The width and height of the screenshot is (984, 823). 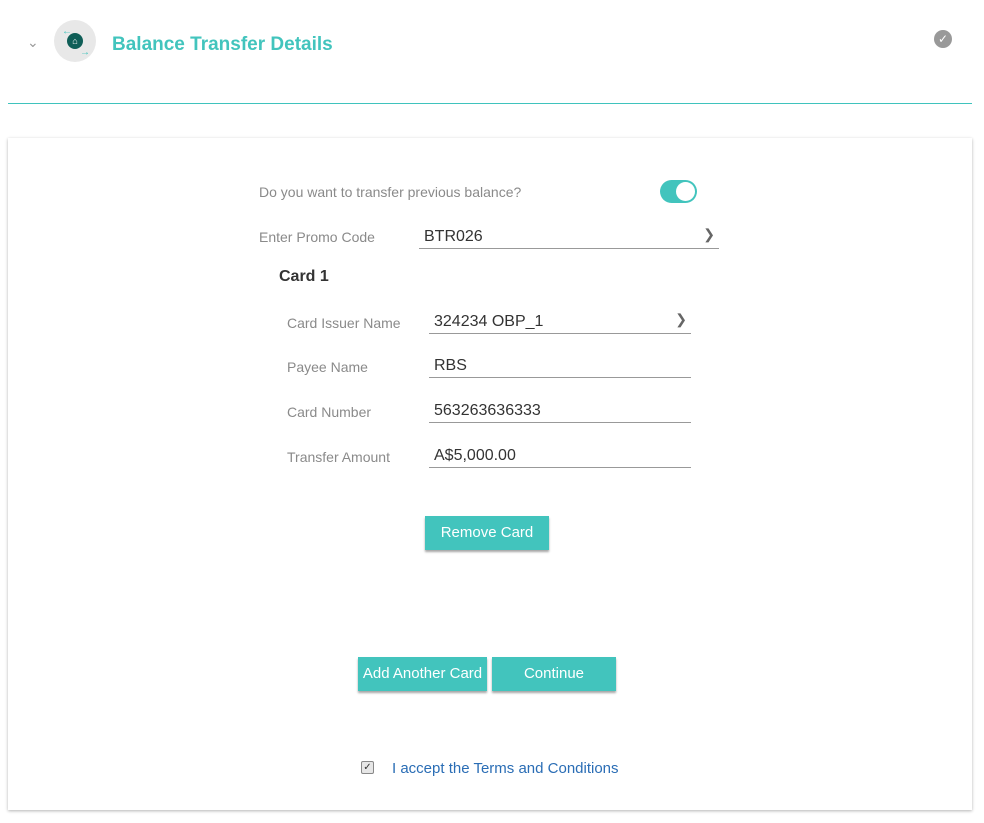 What do you see at coordinates (327, 367) in the screenshot?
I see `payee-label: Payee Name` at bounding box center [327, 367].